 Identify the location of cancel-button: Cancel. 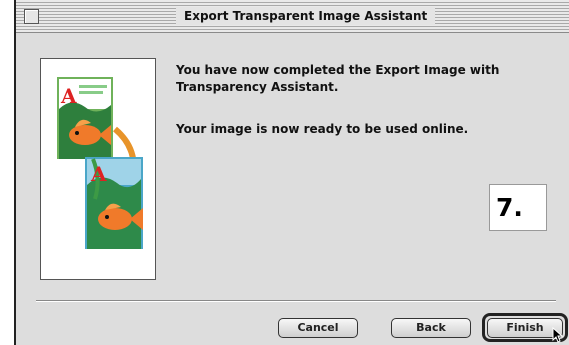
(318, 328).